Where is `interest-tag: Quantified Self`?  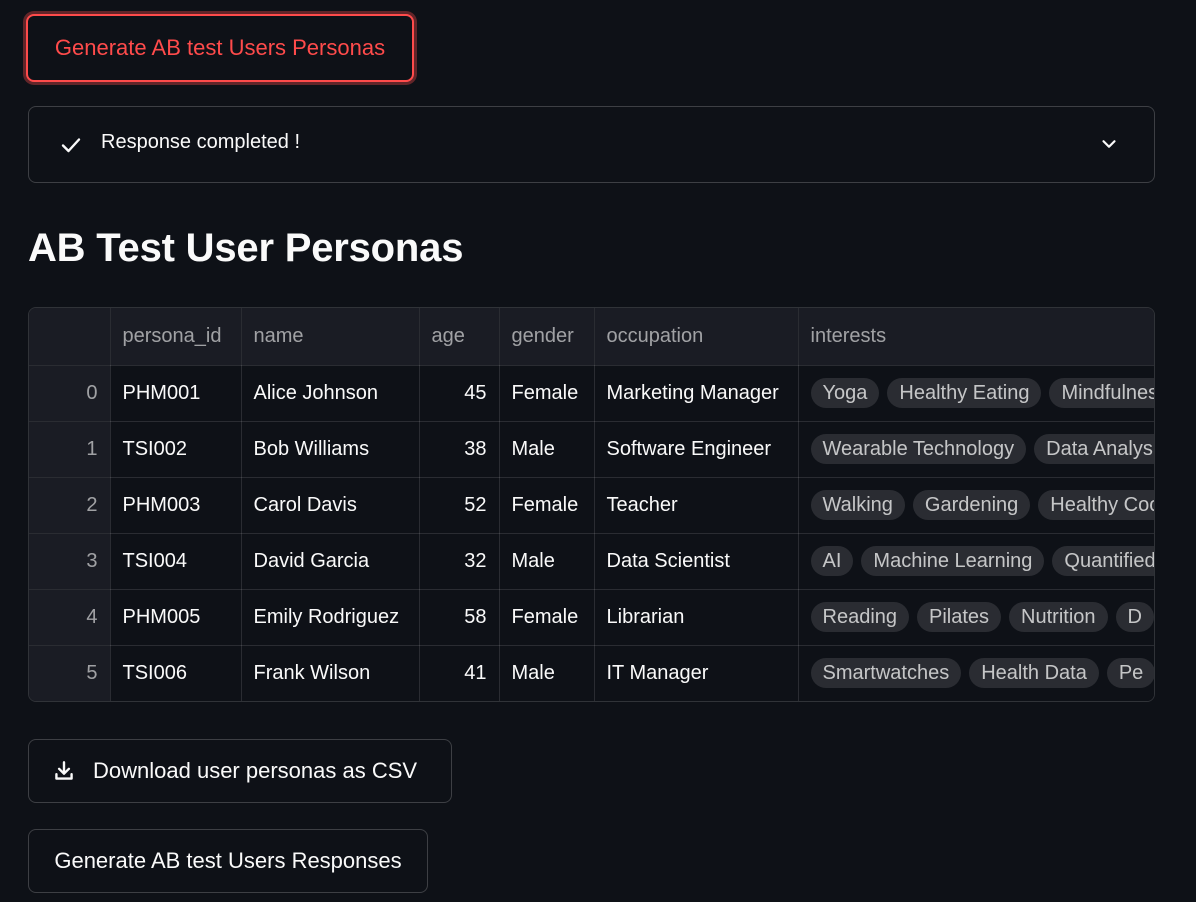
interest-tag: Quantified Self is located at coordinates (1103, 561).